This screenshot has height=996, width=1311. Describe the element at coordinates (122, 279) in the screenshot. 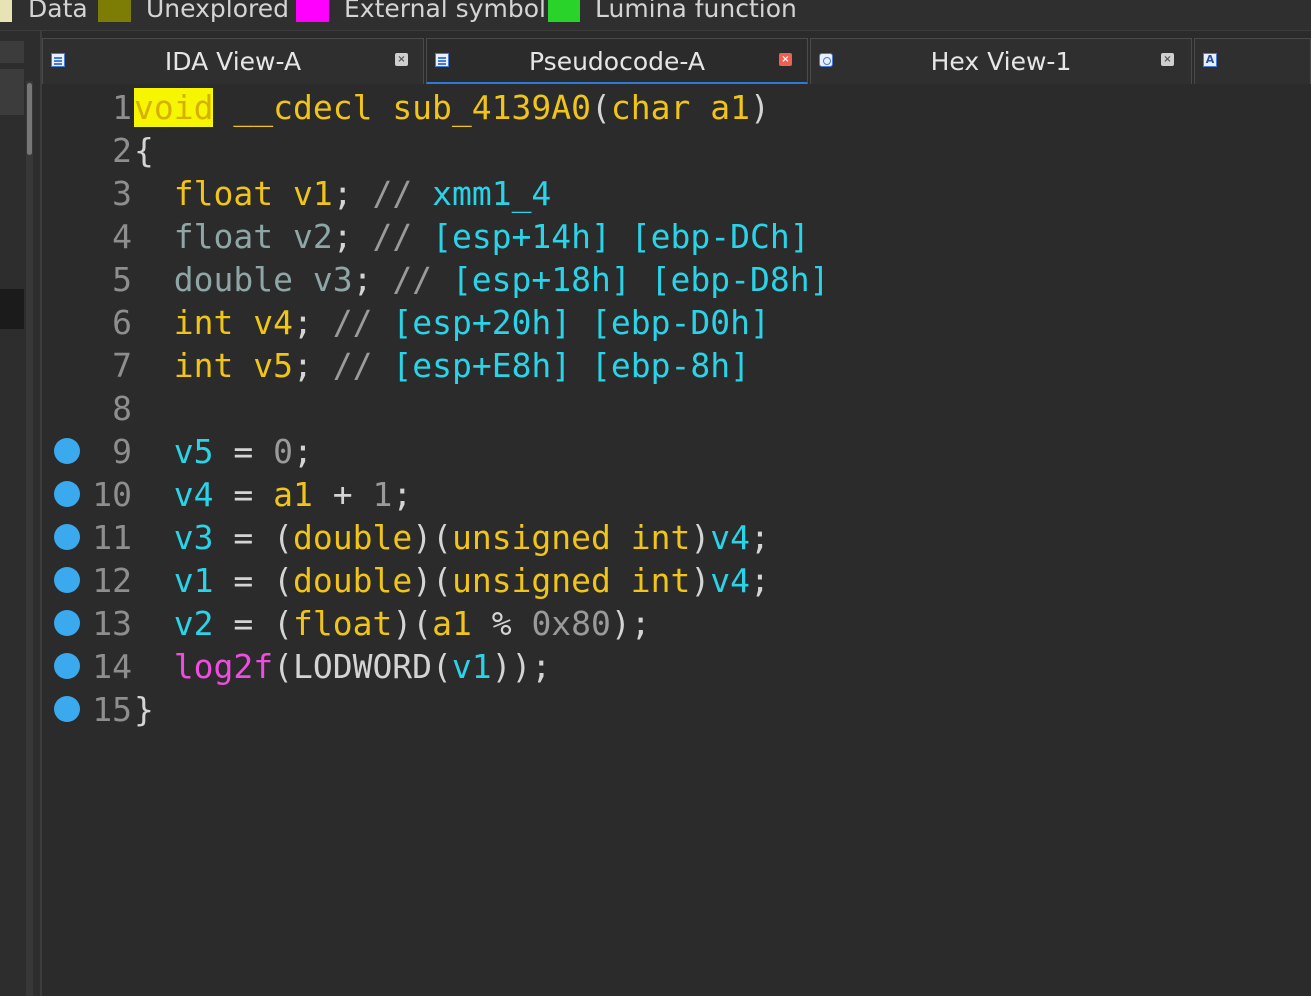

I see `line-number: 5` at that location.